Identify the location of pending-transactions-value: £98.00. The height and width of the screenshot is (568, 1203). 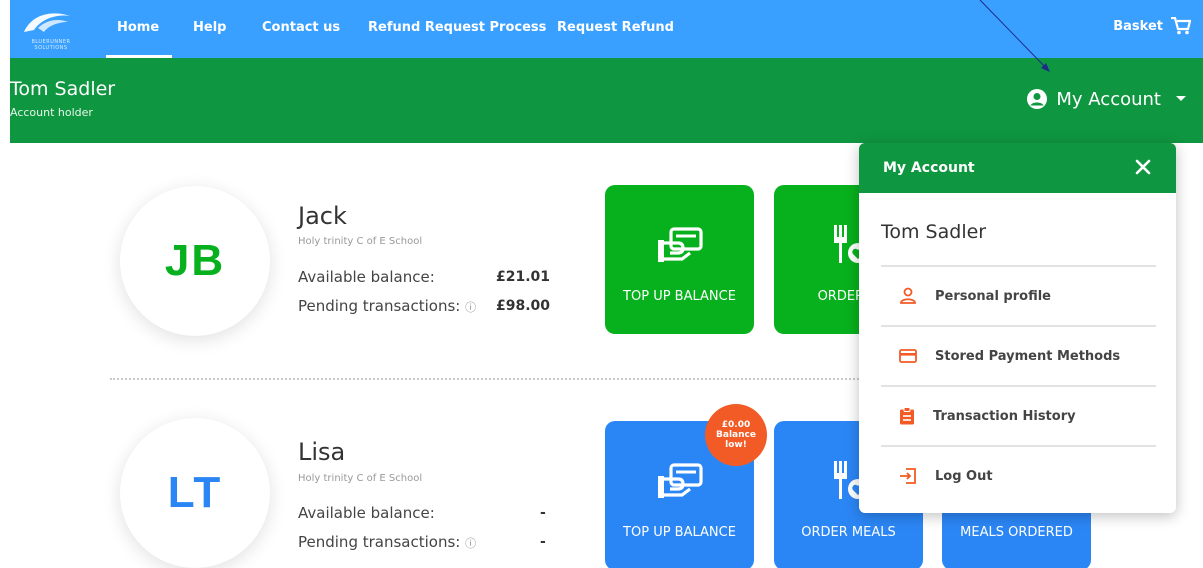
(523, 306).